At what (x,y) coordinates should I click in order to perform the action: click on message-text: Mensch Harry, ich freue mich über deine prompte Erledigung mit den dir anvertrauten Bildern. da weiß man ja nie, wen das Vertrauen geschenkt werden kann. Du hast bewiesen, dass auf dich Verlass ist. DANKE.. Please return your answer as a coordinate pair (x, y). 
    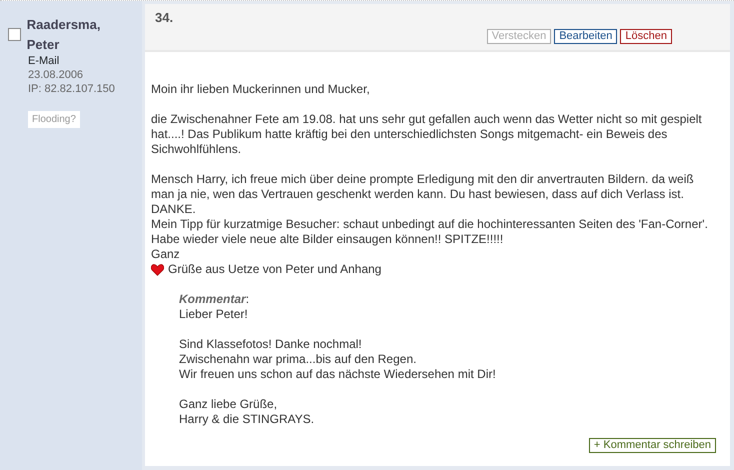
    Looking at the image, I should click on (422, 194).